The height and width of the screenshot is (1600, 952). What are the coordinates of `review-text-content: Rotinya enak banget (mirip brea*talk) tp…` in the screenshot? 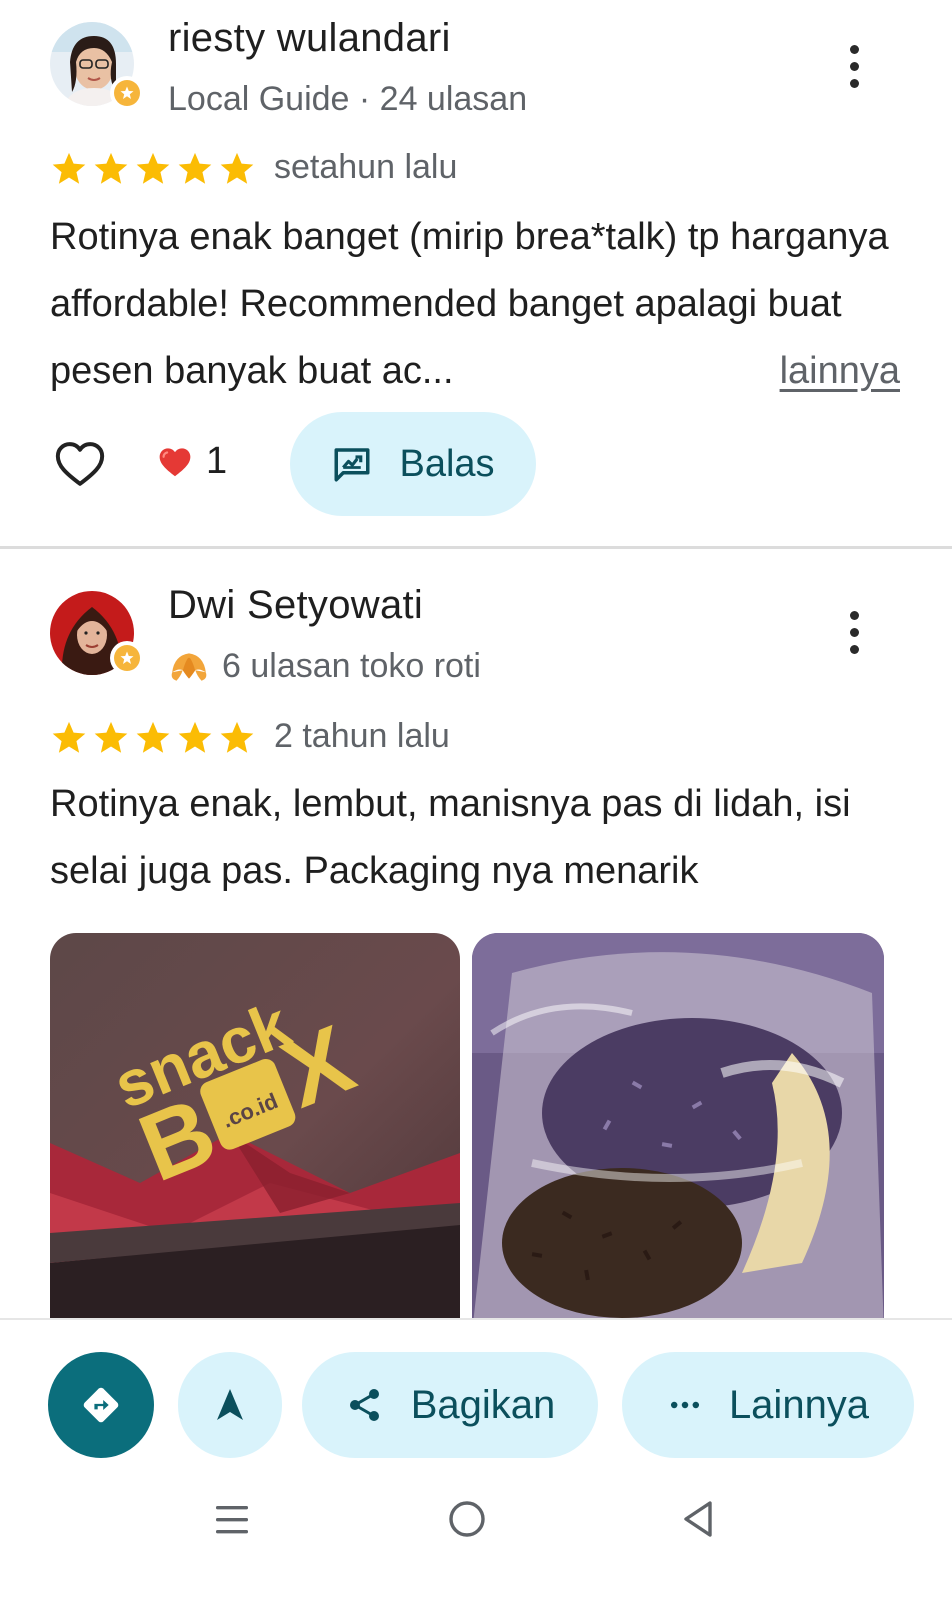 It's located at (469, 304).